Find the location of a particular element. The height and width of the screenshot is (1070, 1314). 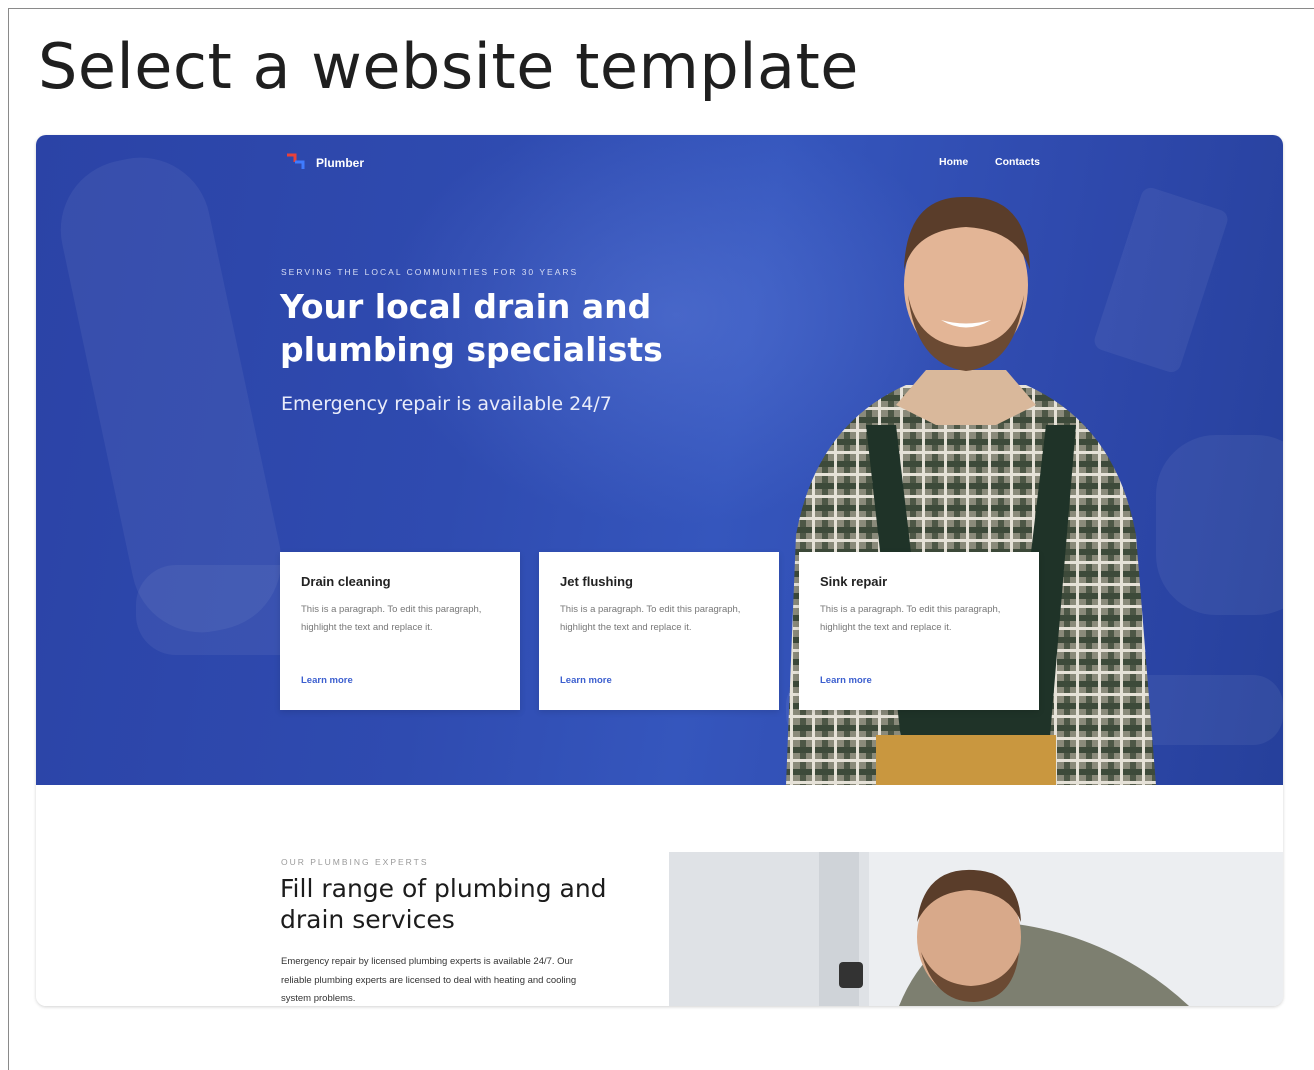

hero-subheadline: Emergency repair is available 24/7 is located at coordinates (446, 404).